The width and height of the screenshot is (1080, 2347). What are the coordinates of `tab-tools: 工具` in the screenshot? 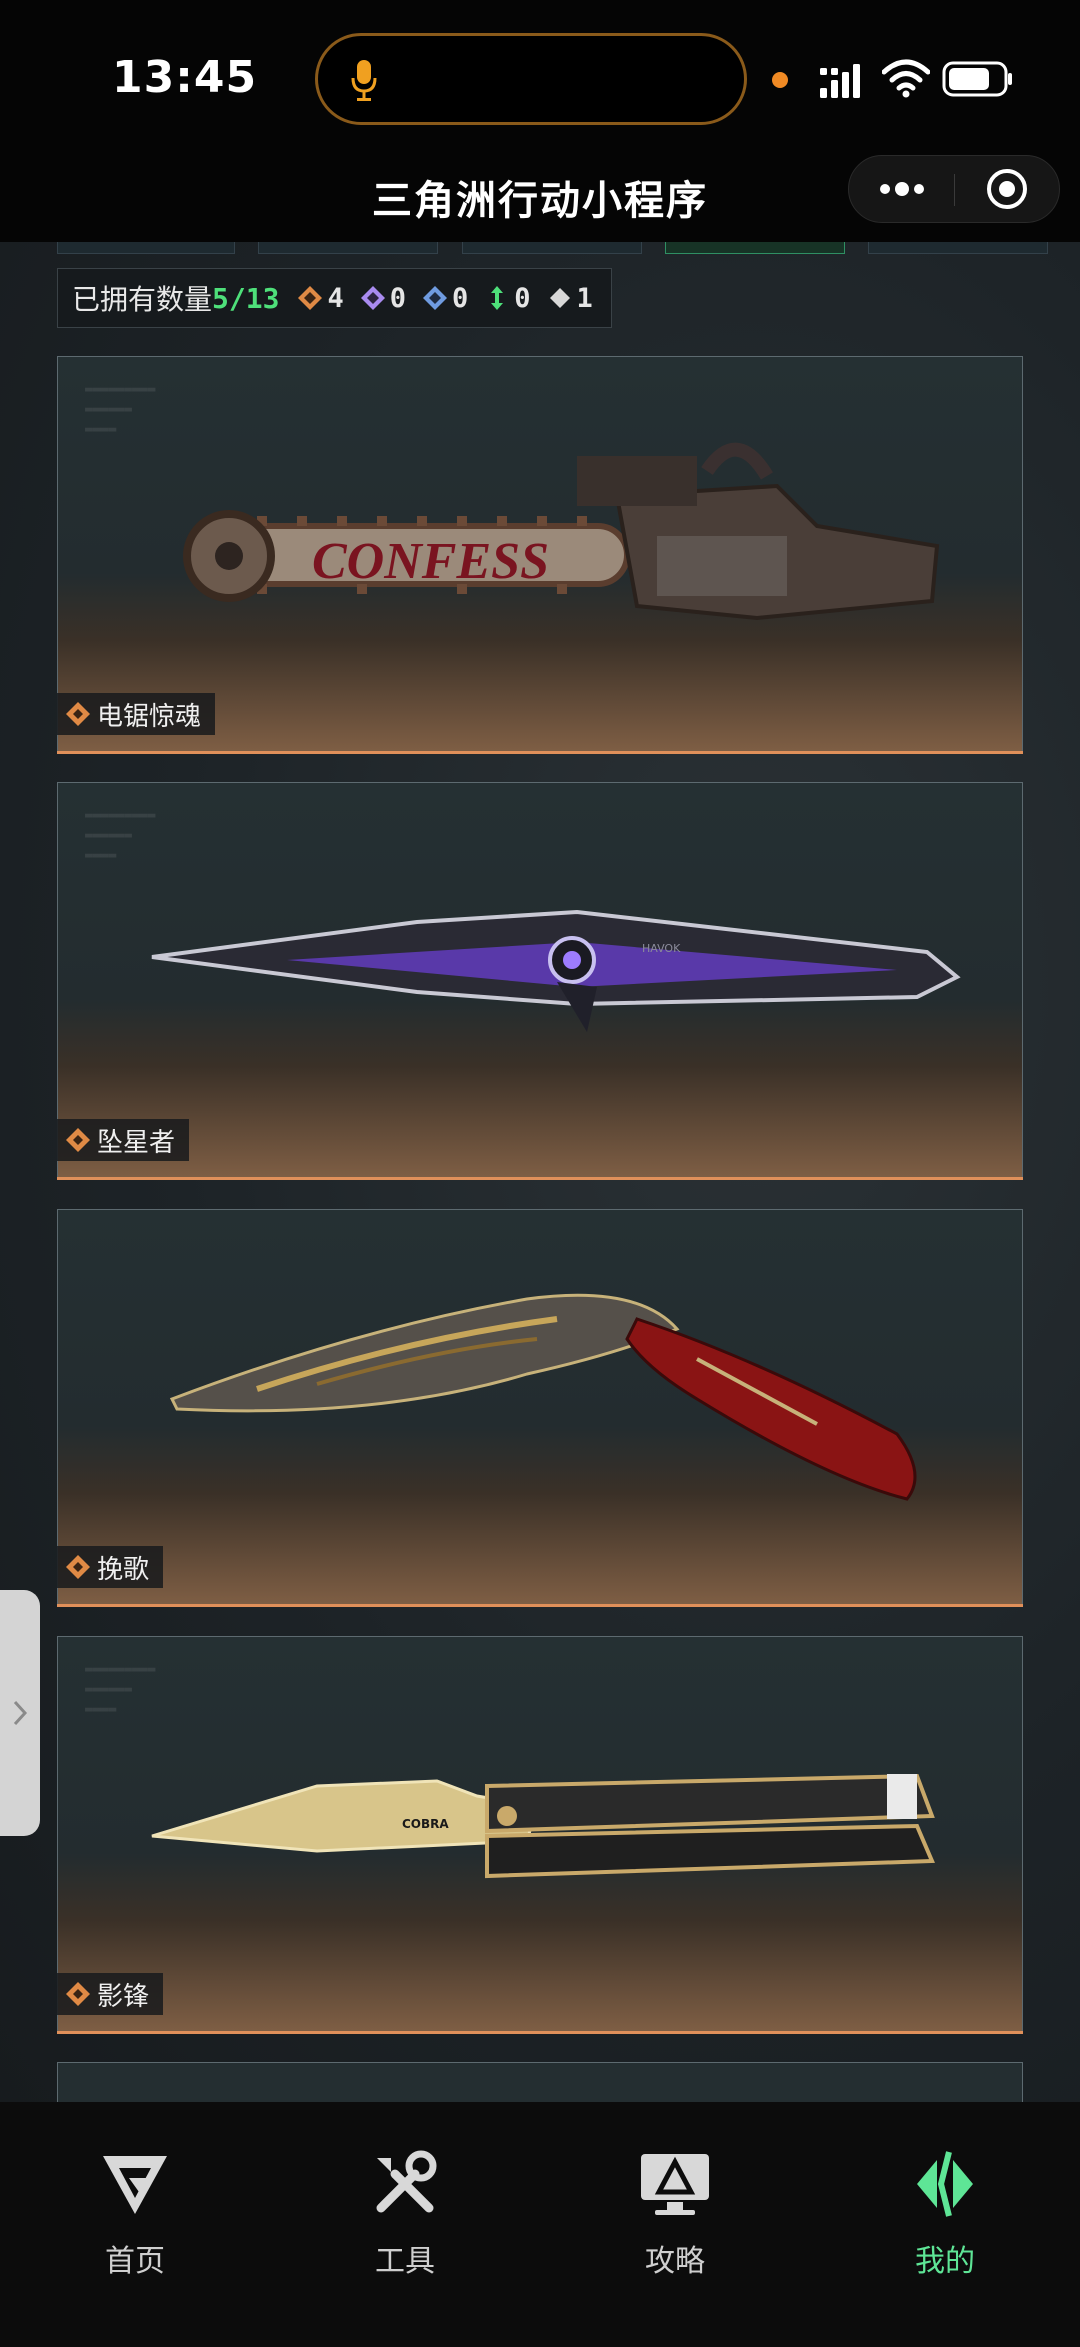 It's located at (405, 2218).